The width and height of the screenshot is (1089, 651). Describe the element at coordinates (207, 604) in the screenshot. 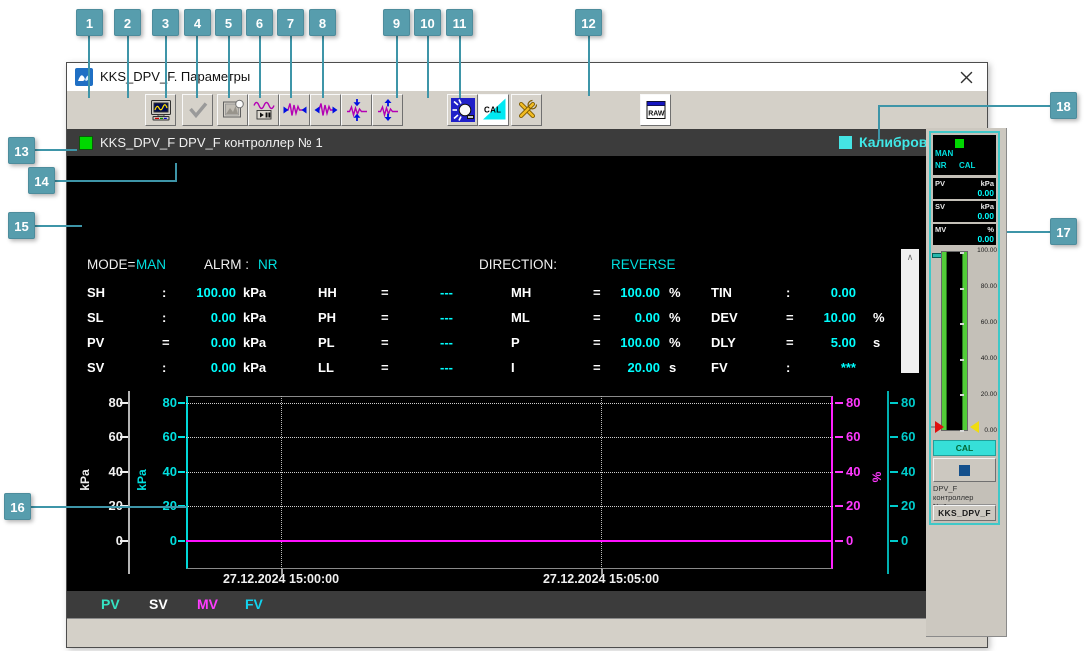

I see `legend-item-MV: MV` at that location.